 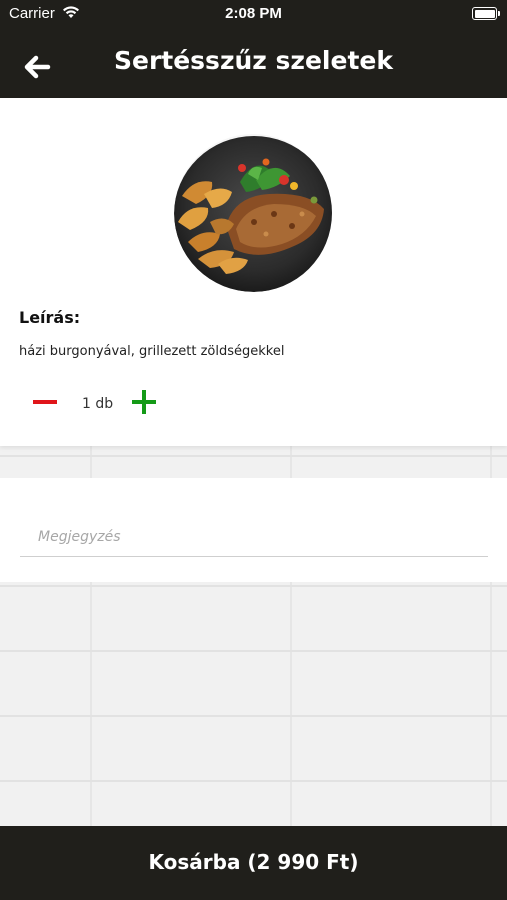 I want to click on description-label: Leírás:, so click(x=50, y=317).